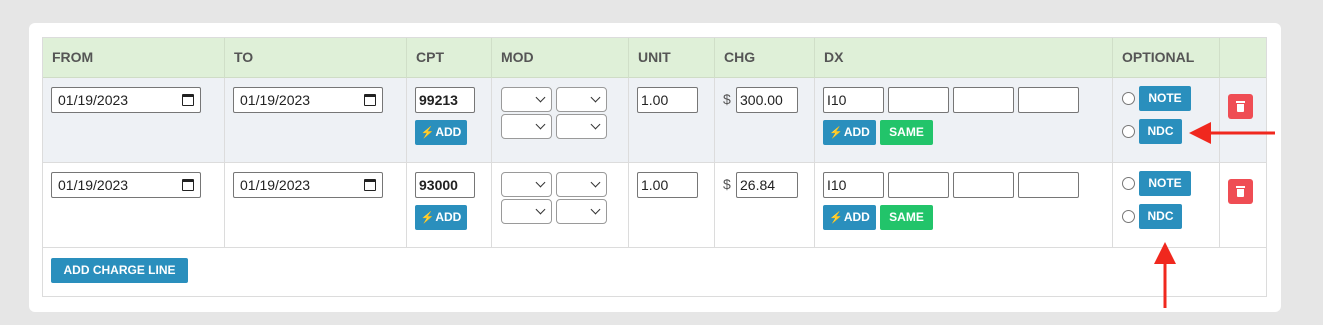 The image size is (1323, 325). I want to click on charge-input: 26.84, so click(767, 185).